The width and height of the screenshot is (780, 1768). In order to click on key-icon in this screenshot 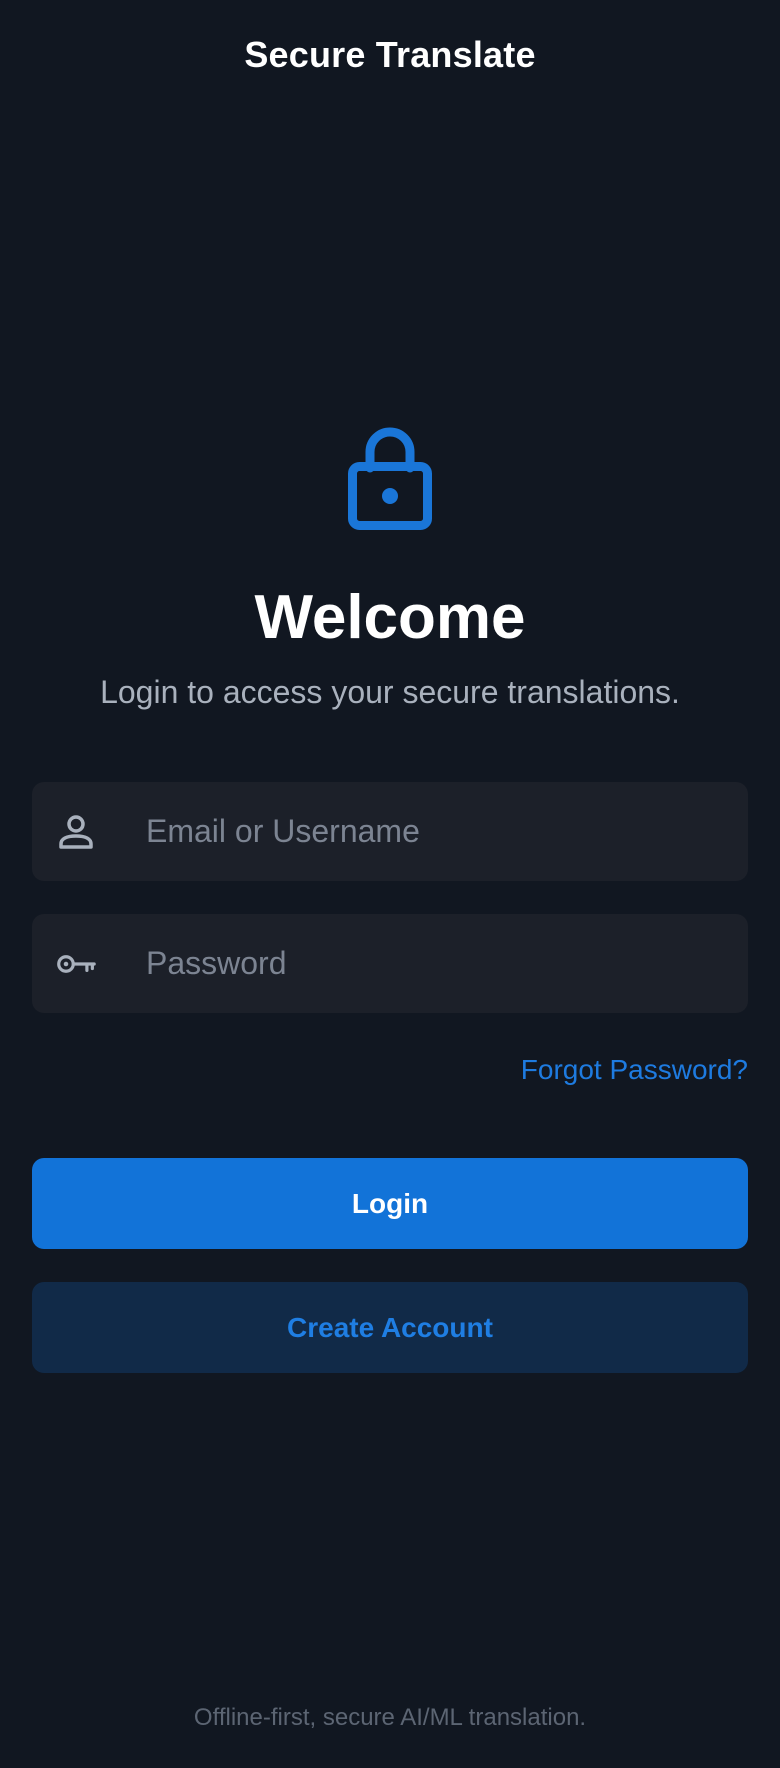, I will do `click(76, 964)`.